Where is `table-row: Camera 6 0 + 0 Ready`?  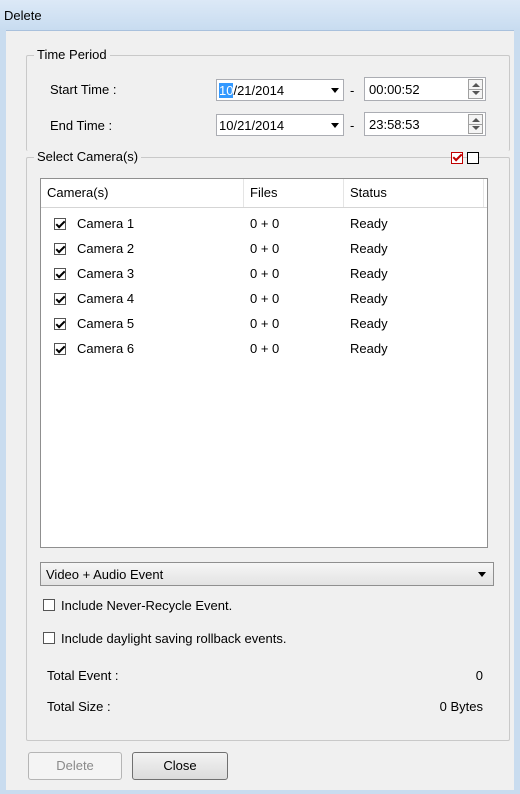
table-row: Camera 6 0 + 0 Ready is located at coordinates (264, 349).